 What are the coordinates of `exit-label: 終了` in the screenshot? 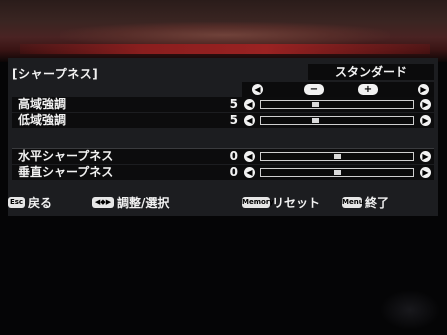 It's located at (377, 203).